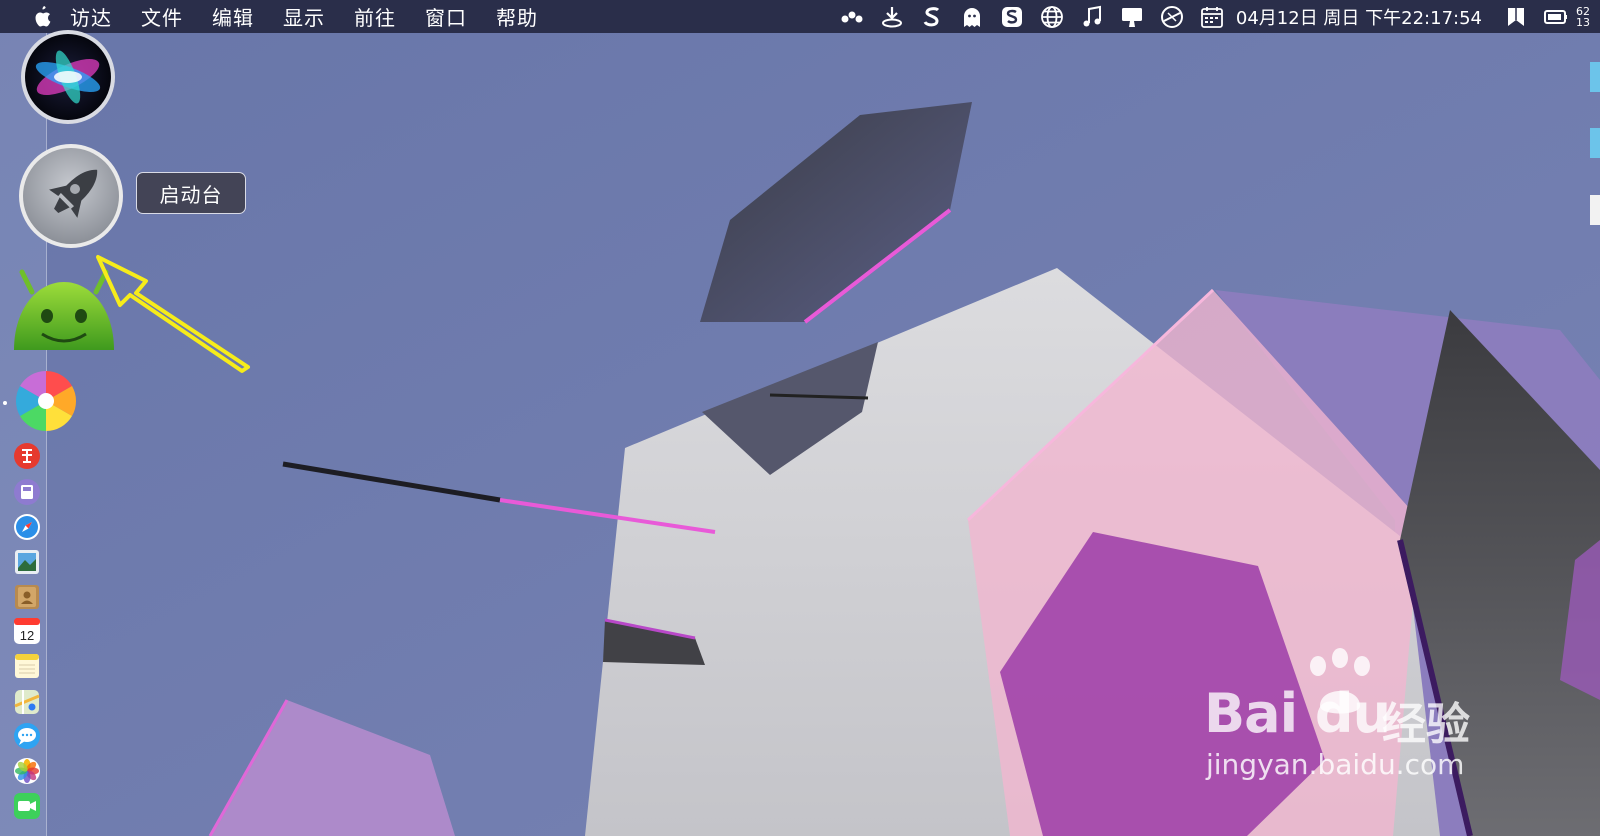  What do you see at coordinates (1012, 17) in the screenshot?
I see `sogou-icon` at bounding box center [1012, 17].